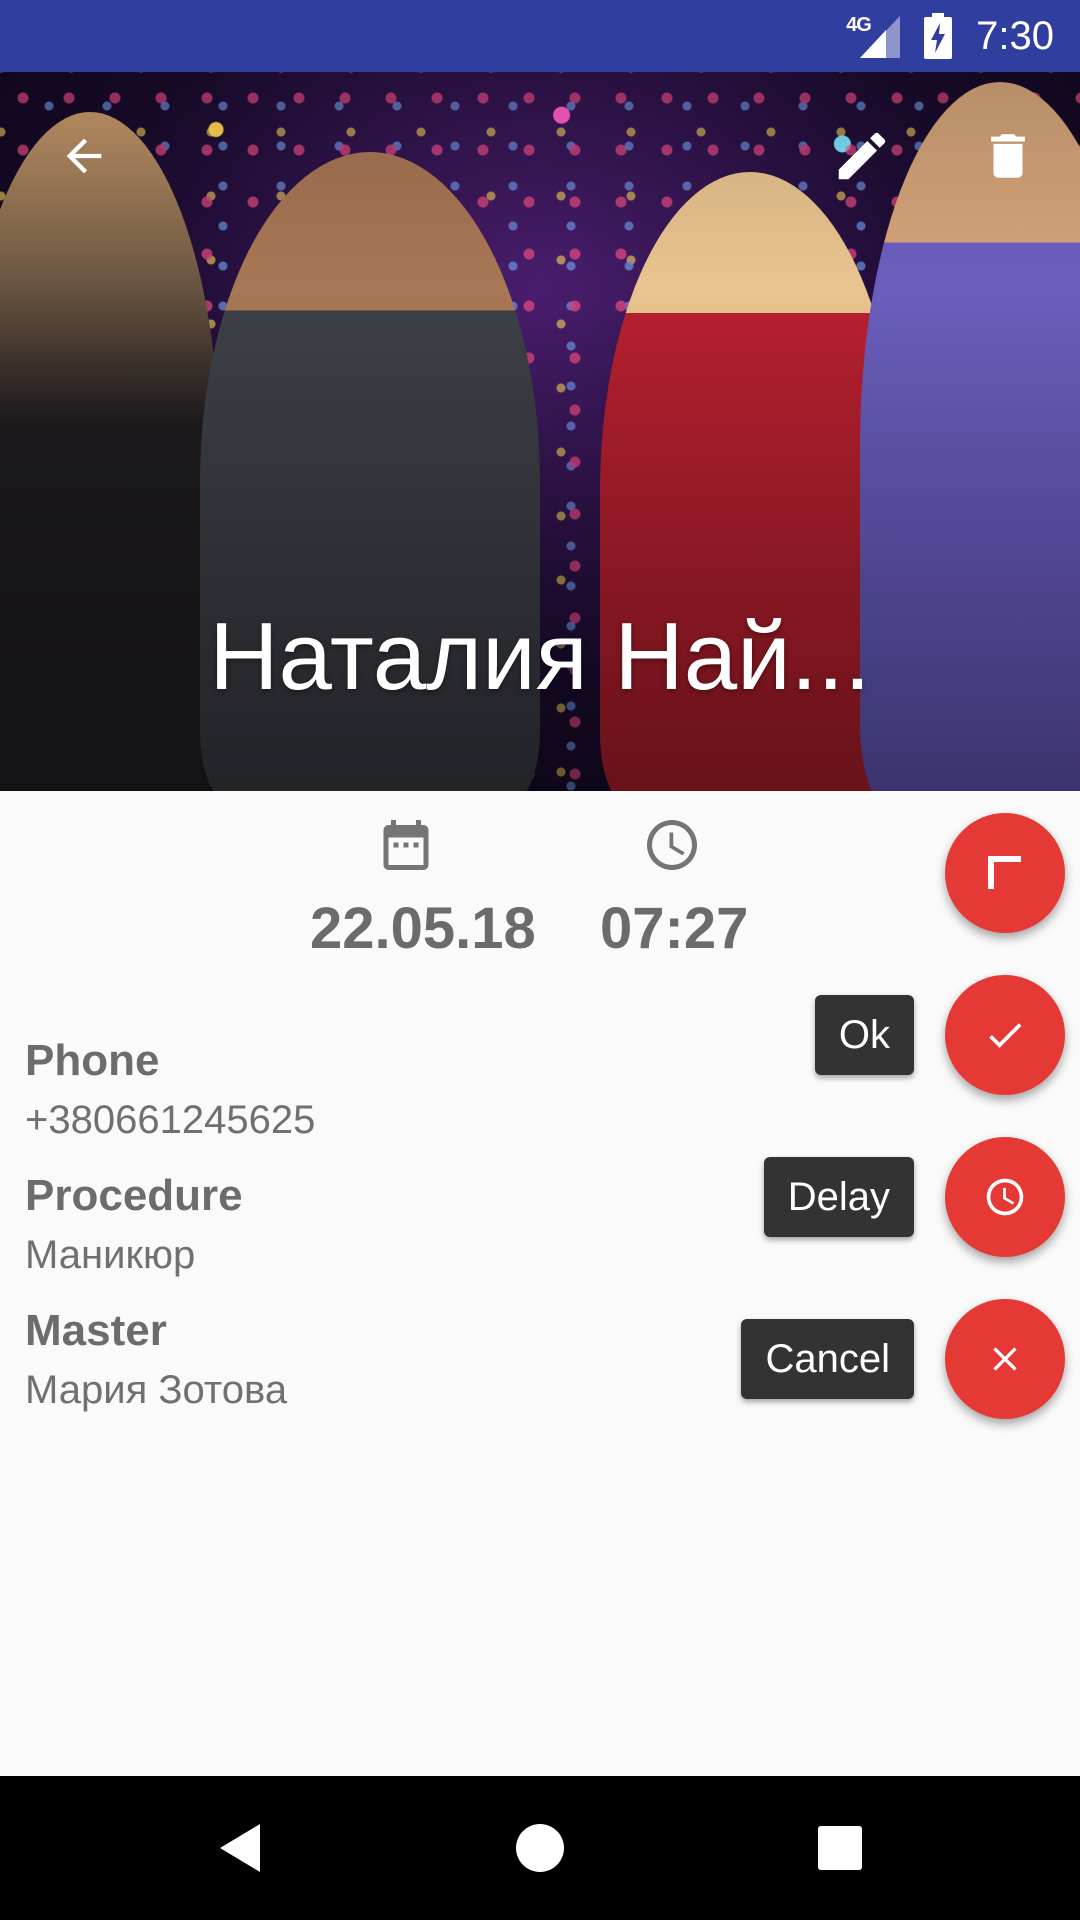 The image size is (1080, 1920). Describe the element at coordinates (110, 1255) in the screenshot. I see `procedure-value: Маникюр` at that location.